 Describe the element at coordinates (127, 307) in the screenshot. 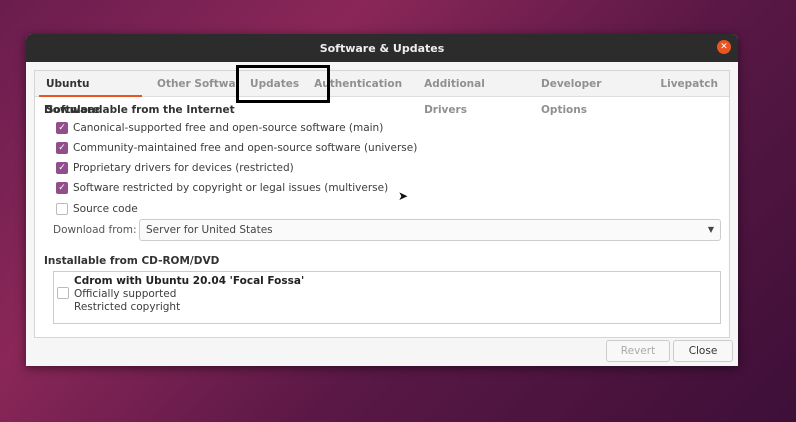

I see `cdrom-line2: Restricted copyright` at that location.